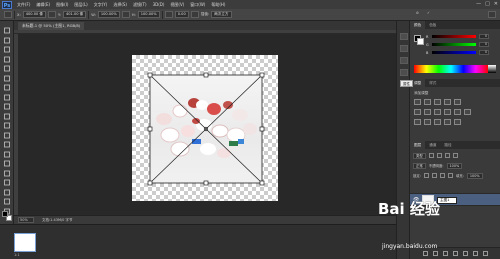  I want to click on zoom-level-field: 50%, so click(26, 220).